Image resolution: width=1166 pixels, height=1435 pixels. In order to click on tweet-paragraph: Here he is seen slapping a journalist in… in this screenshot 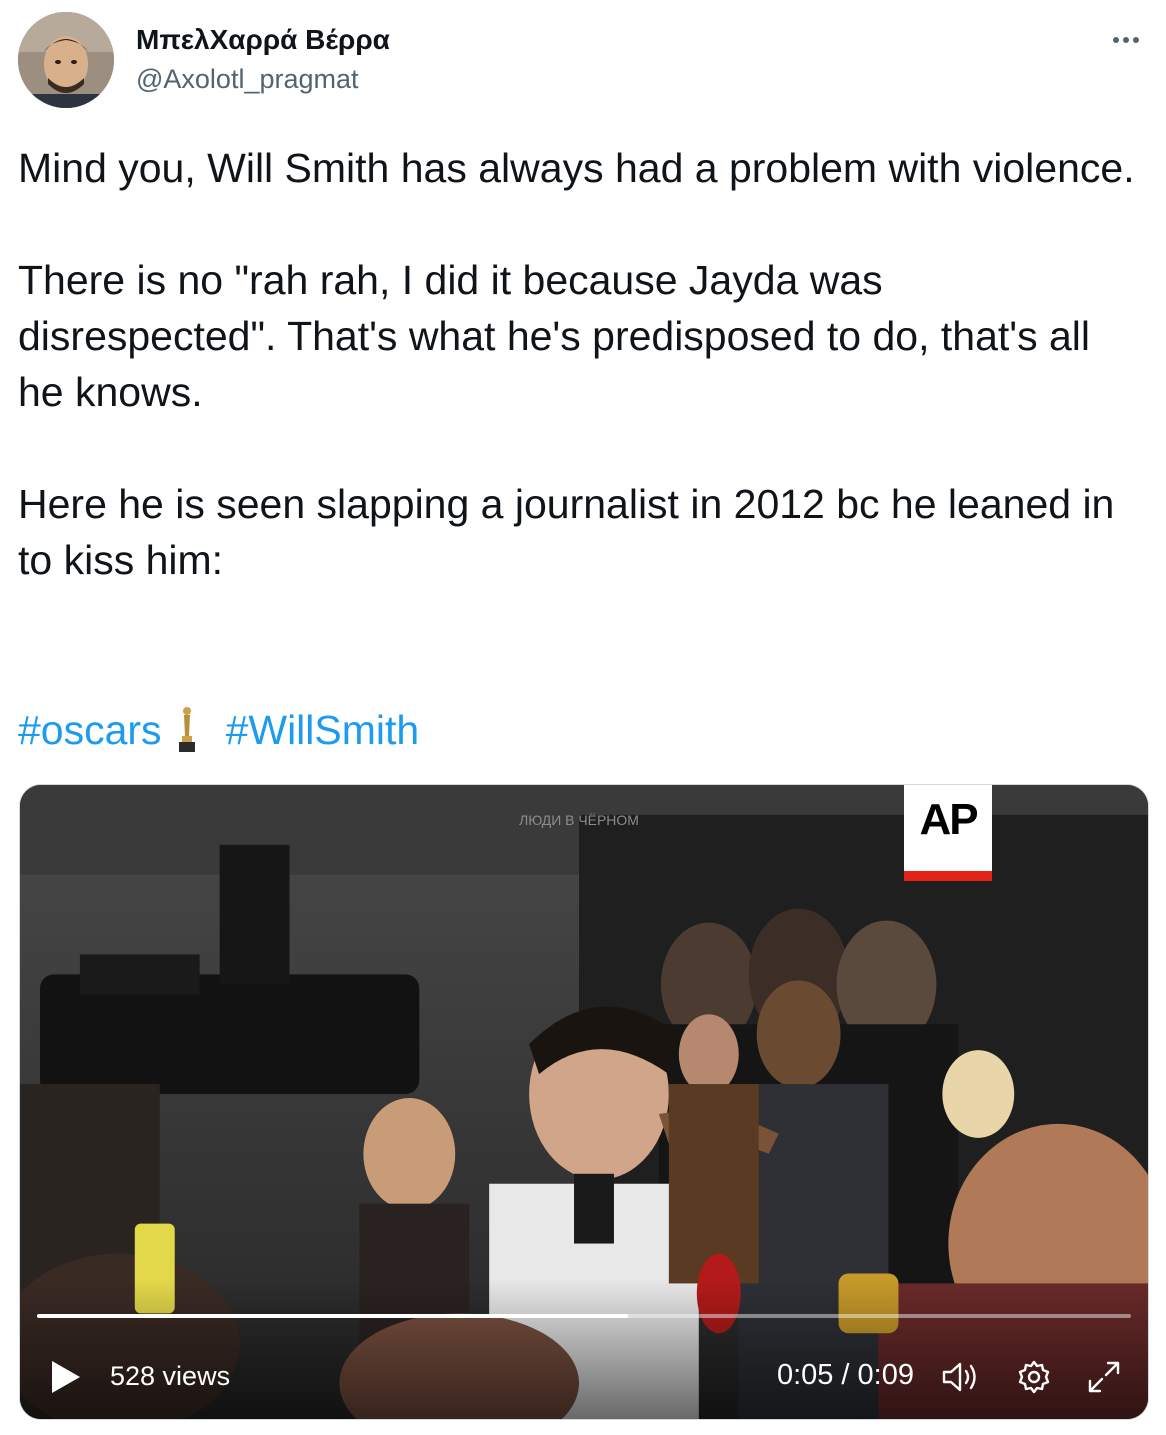, I will do `click(566, 532)`.